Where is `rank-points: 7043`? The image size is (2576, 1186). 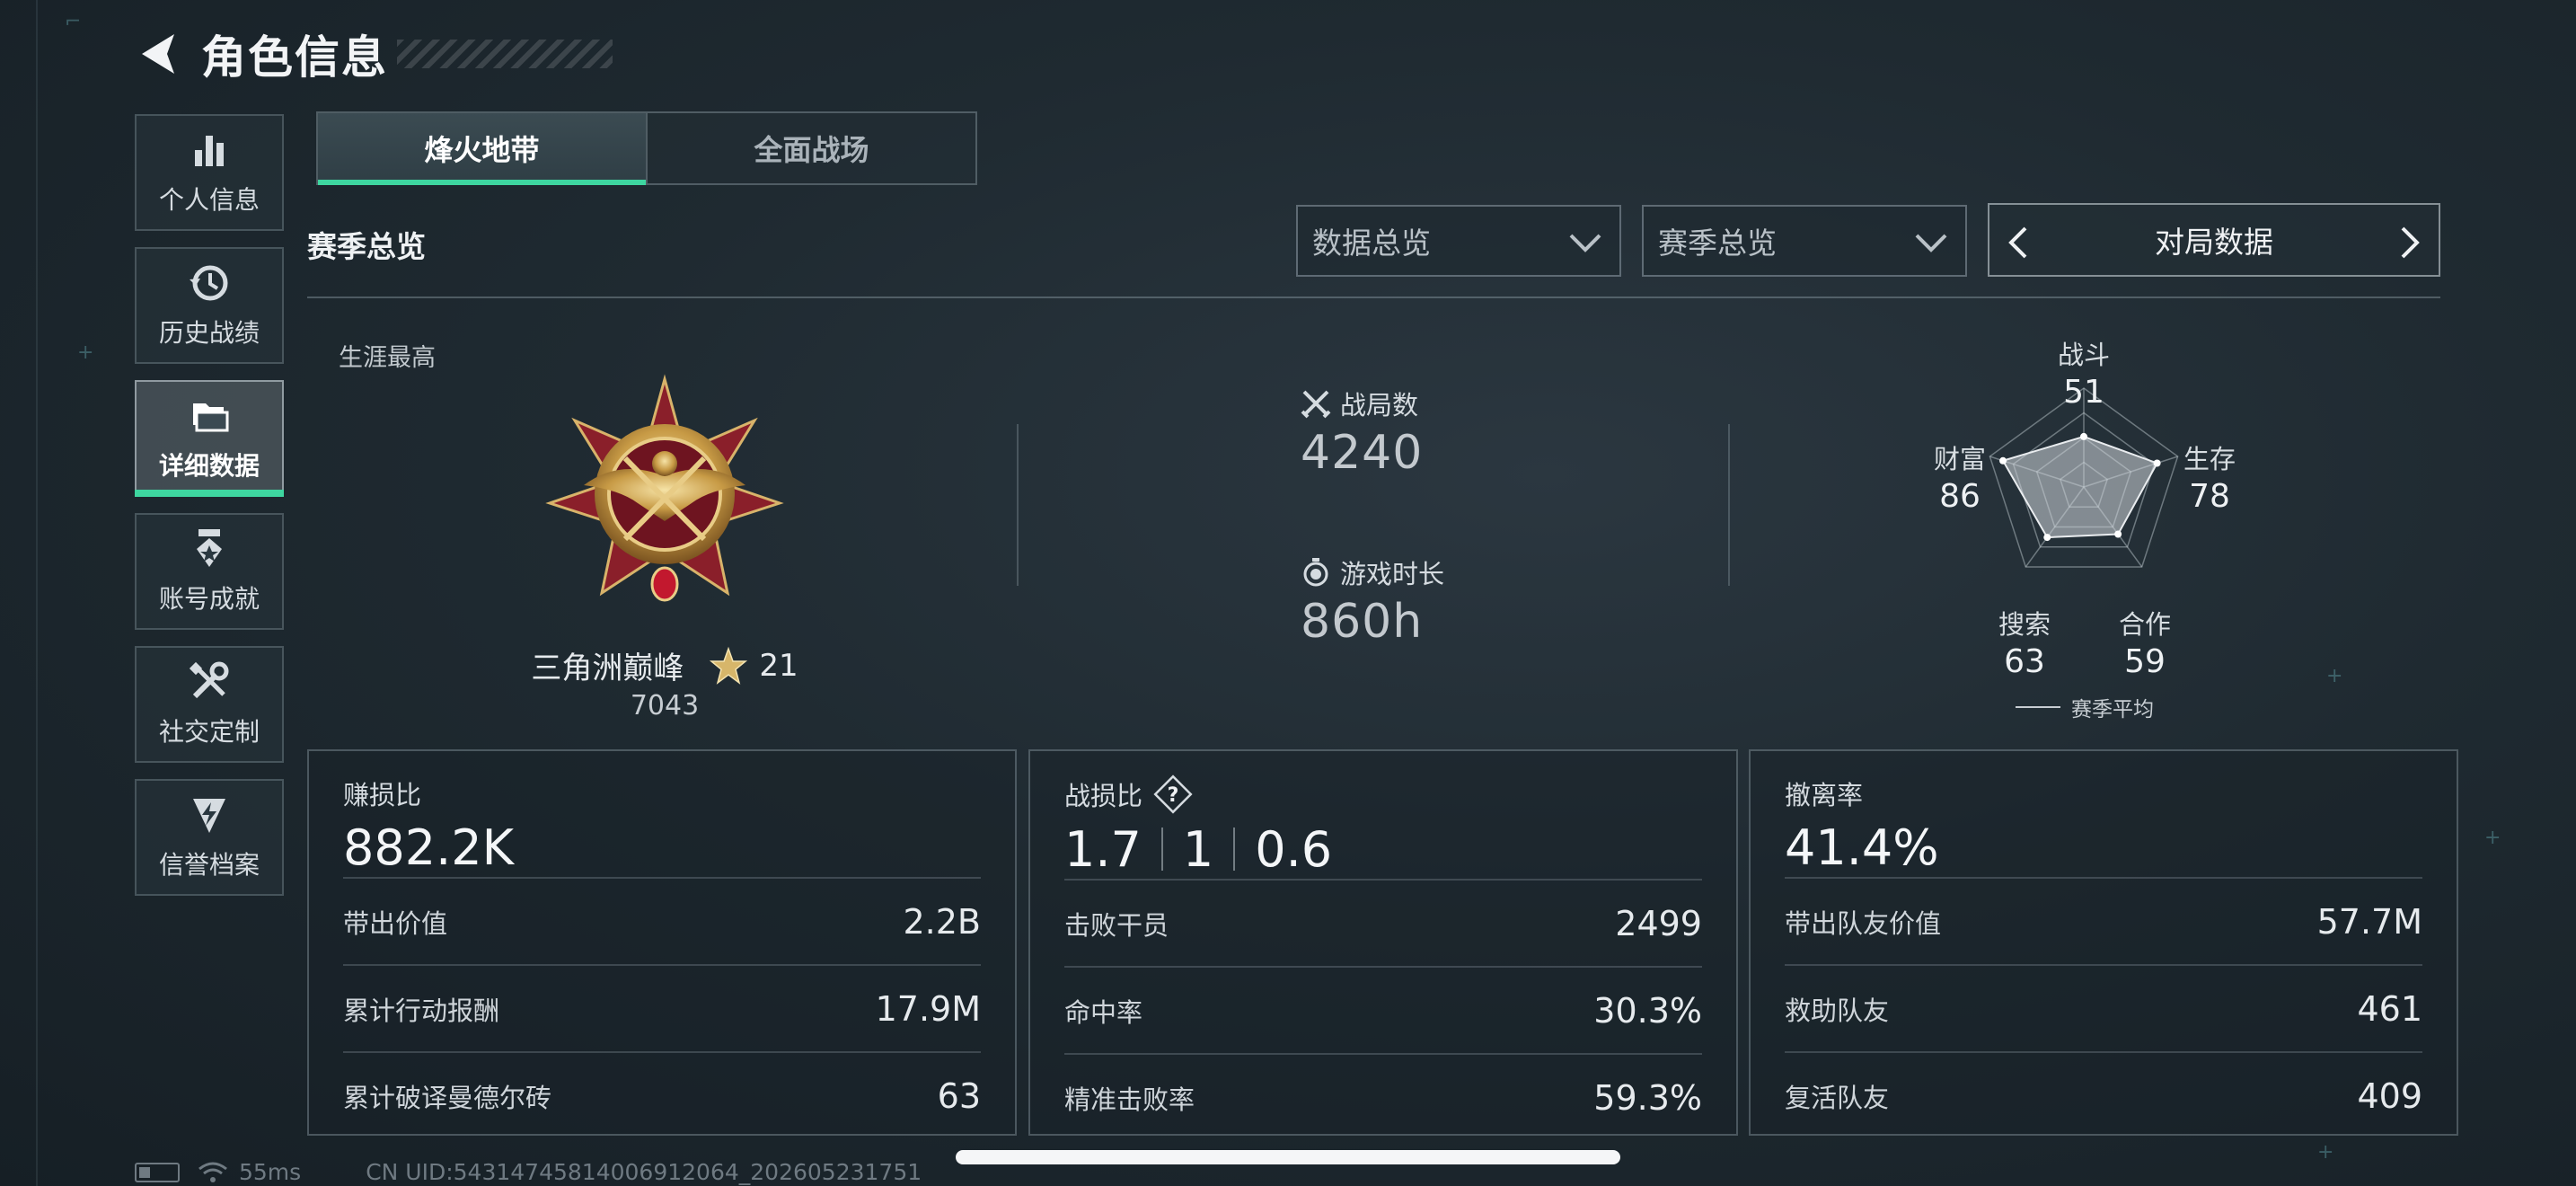 rank-points: 7043 is located at coordinates (665, 705).